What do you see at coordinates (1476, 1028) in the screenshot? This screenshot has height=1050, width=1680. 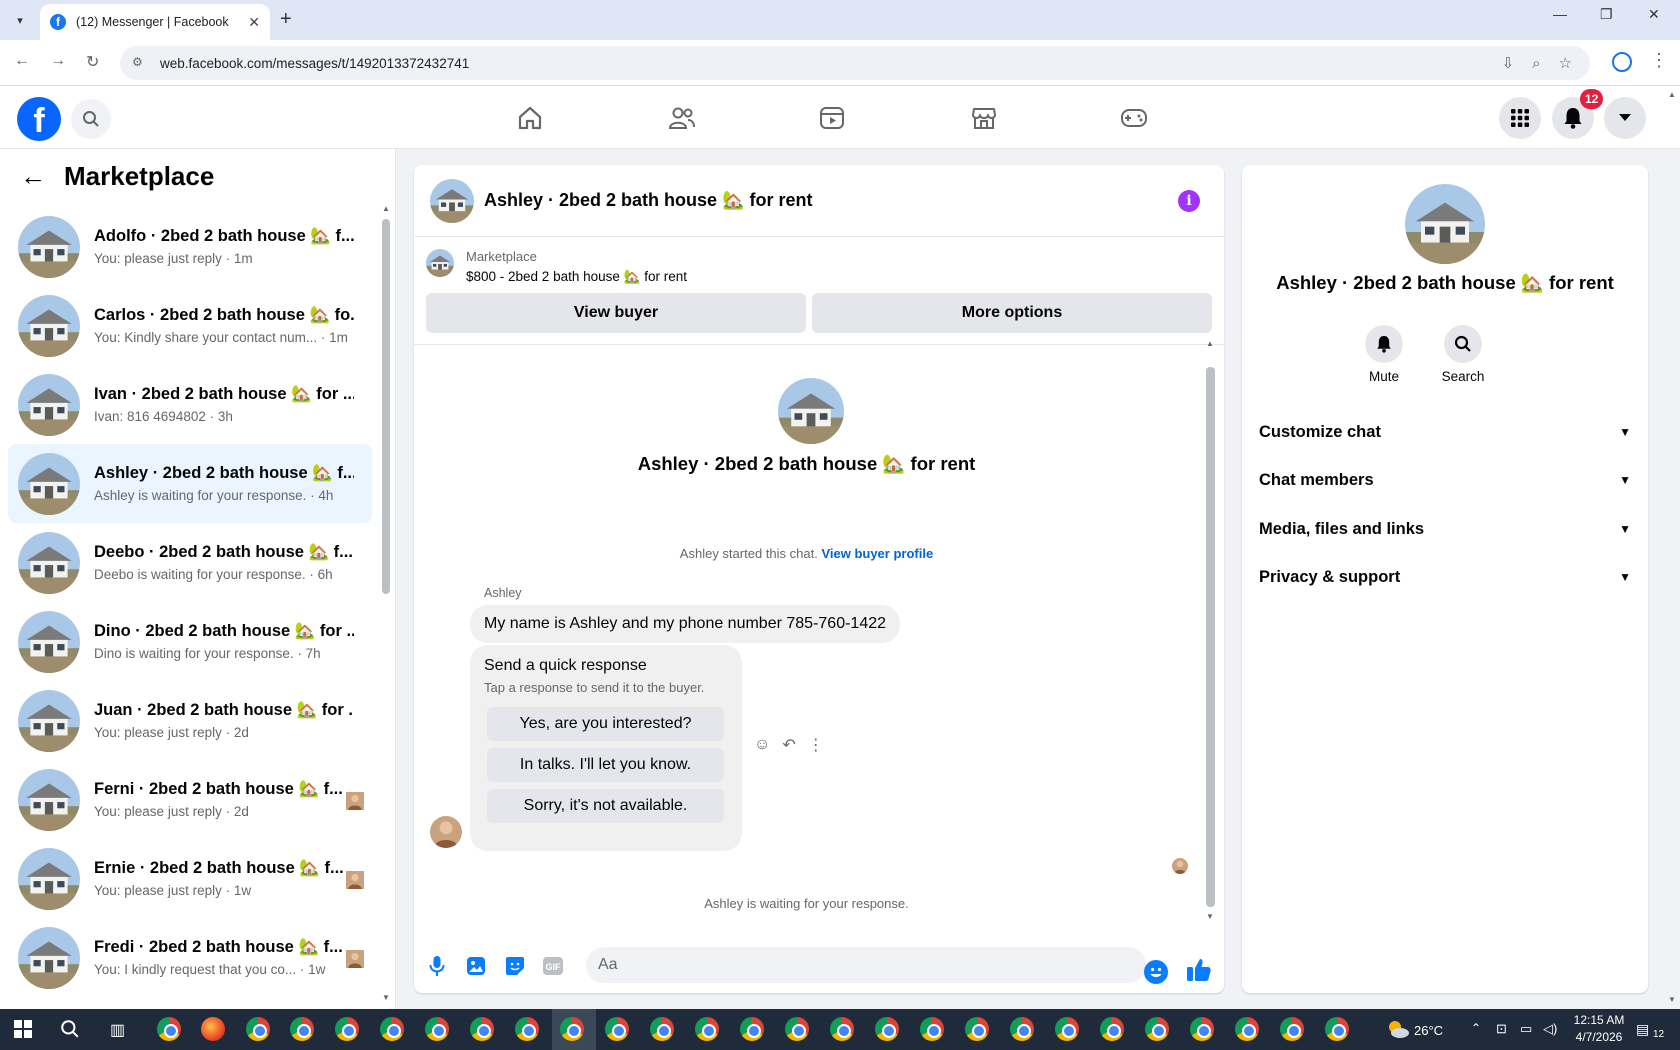 I see `show-hidden-icons-icon: ⌃` at bounding box center [1476, 1028].